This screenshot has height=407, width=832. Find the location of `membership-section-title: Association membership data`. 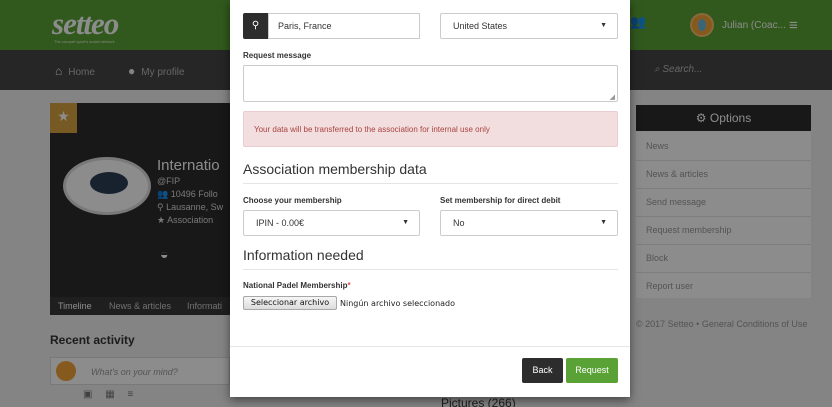

membership-section-title: Association membership data is located at coordinates (335, 169).